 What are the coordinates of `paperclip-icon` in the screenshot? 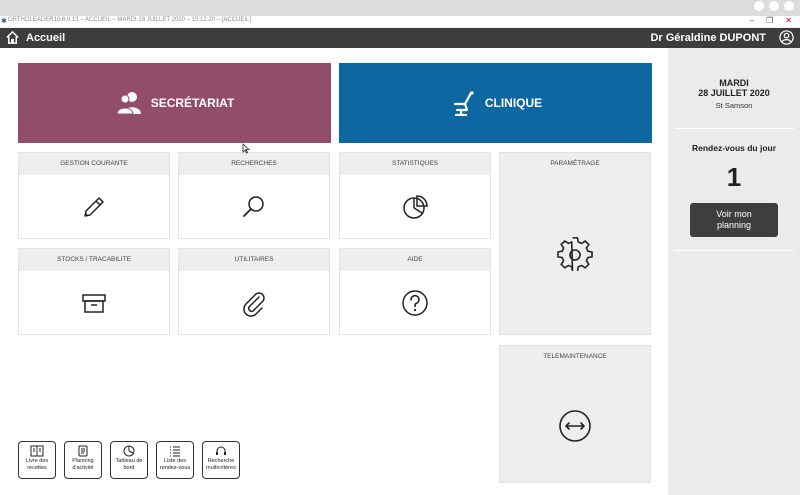 It's located at (254, 304).